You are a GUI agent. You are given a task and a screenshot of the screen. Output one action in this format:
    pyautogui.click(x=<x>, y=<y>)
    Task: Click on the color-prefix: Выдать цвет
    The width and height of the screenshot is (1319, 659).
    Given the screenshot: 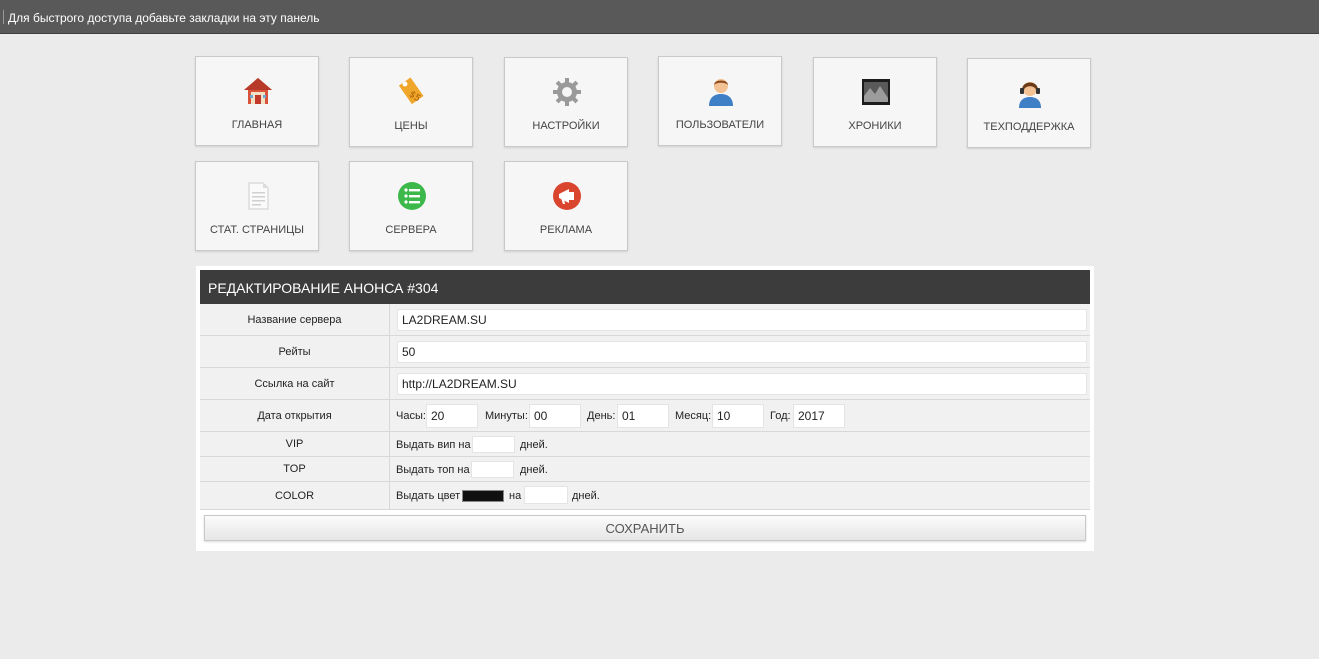 What is the action you would take?
    pyautogui.click(x=428, y=496)
    